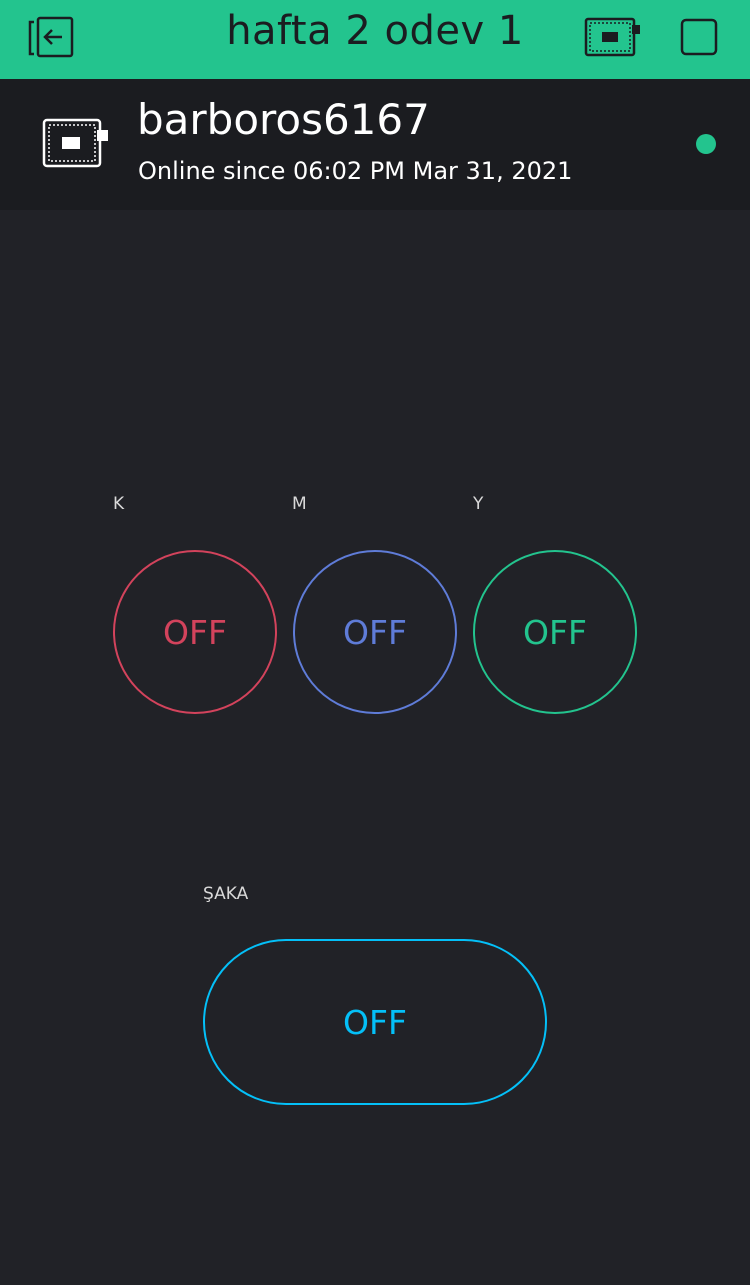 This screenshot has height=1285, width=750. I want to click on square-icon, so click(699, 37).